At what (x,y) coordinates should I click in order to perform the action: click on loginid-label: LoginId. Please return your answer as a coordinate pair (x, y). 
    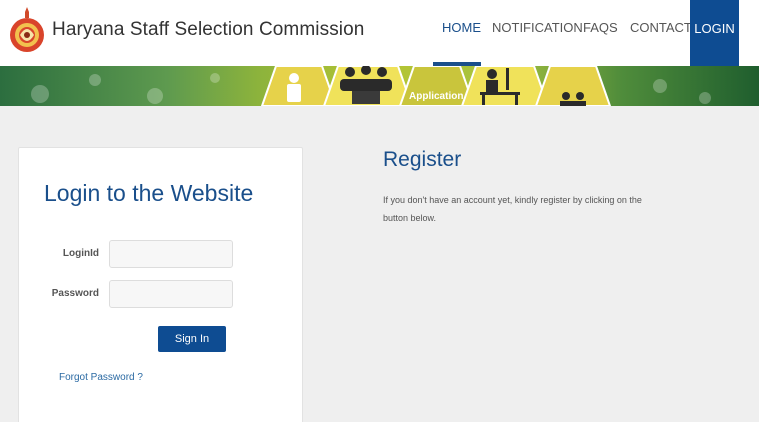
    Looking at the image, I should click on (80, 253).